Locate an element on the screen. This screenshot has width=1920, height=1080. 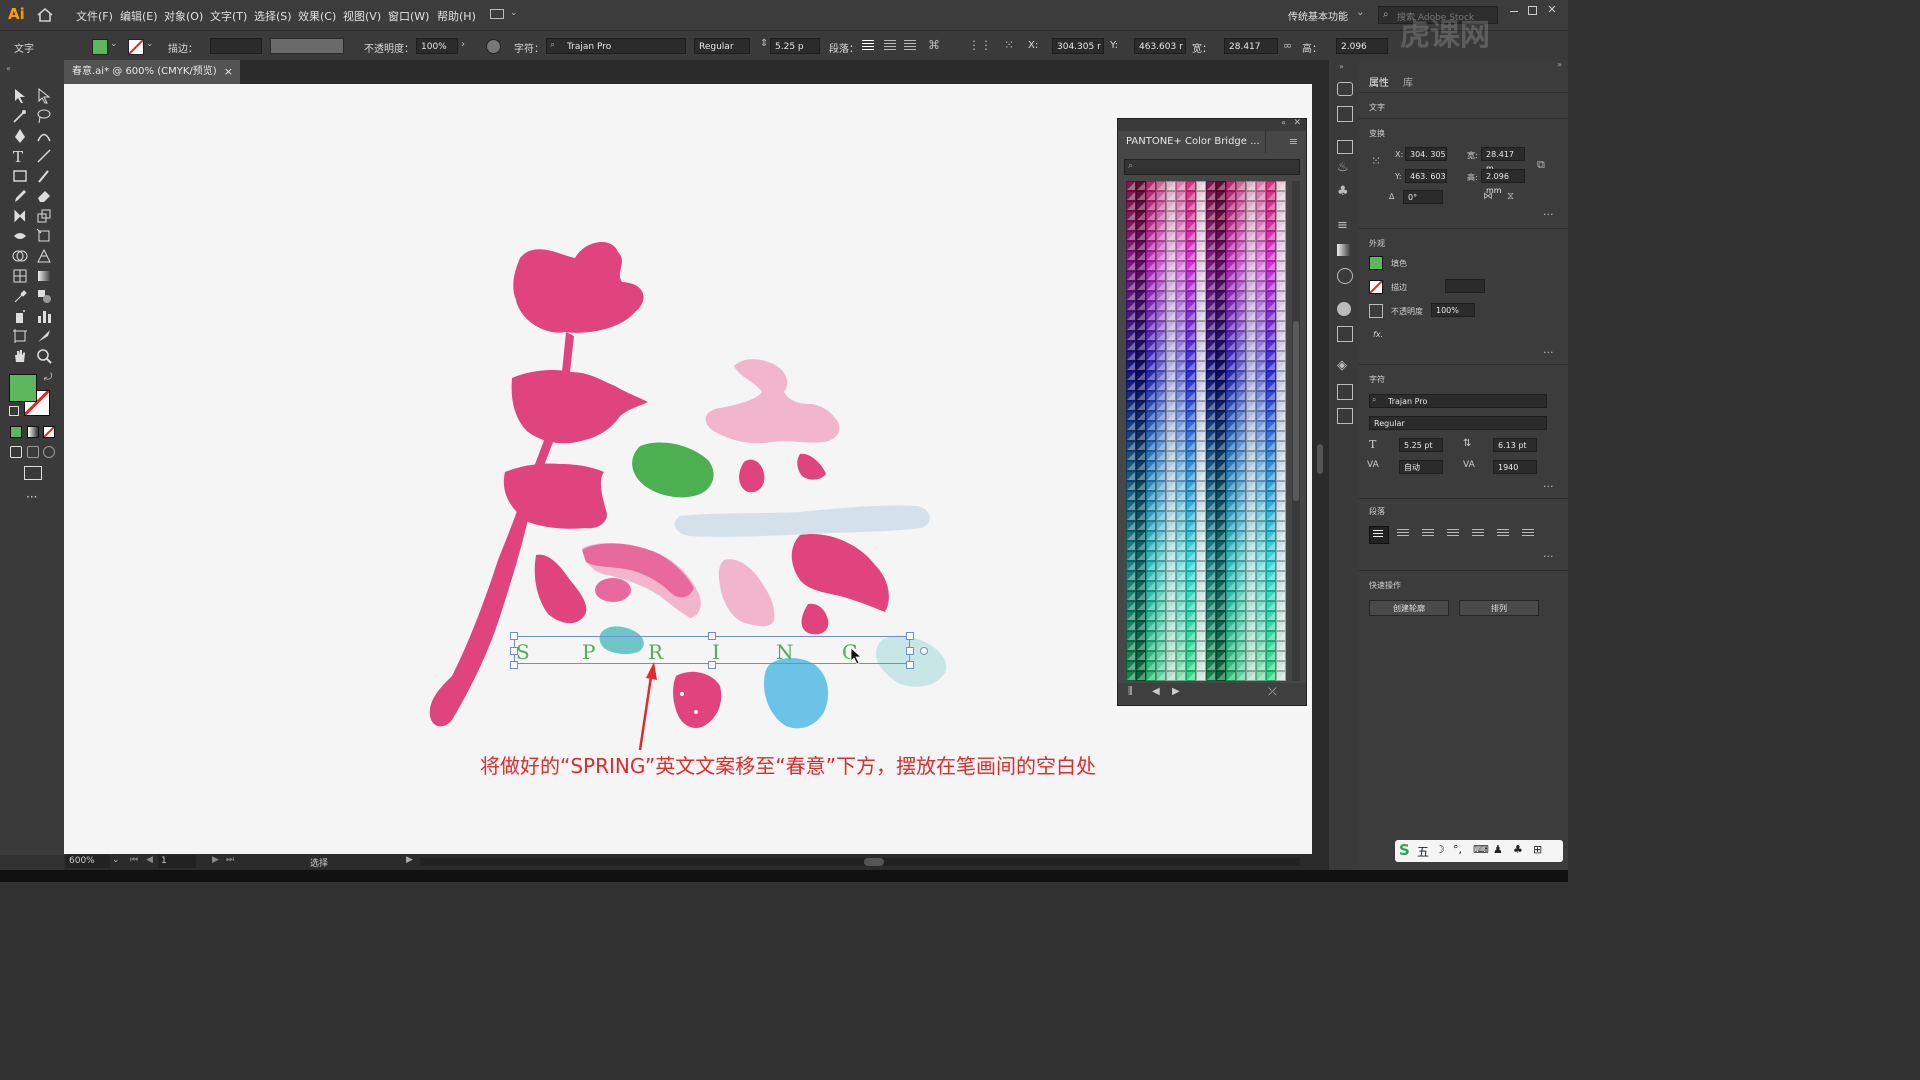
flip-horizontal-icon: ⋈ is located at coordinates (1488, 196).